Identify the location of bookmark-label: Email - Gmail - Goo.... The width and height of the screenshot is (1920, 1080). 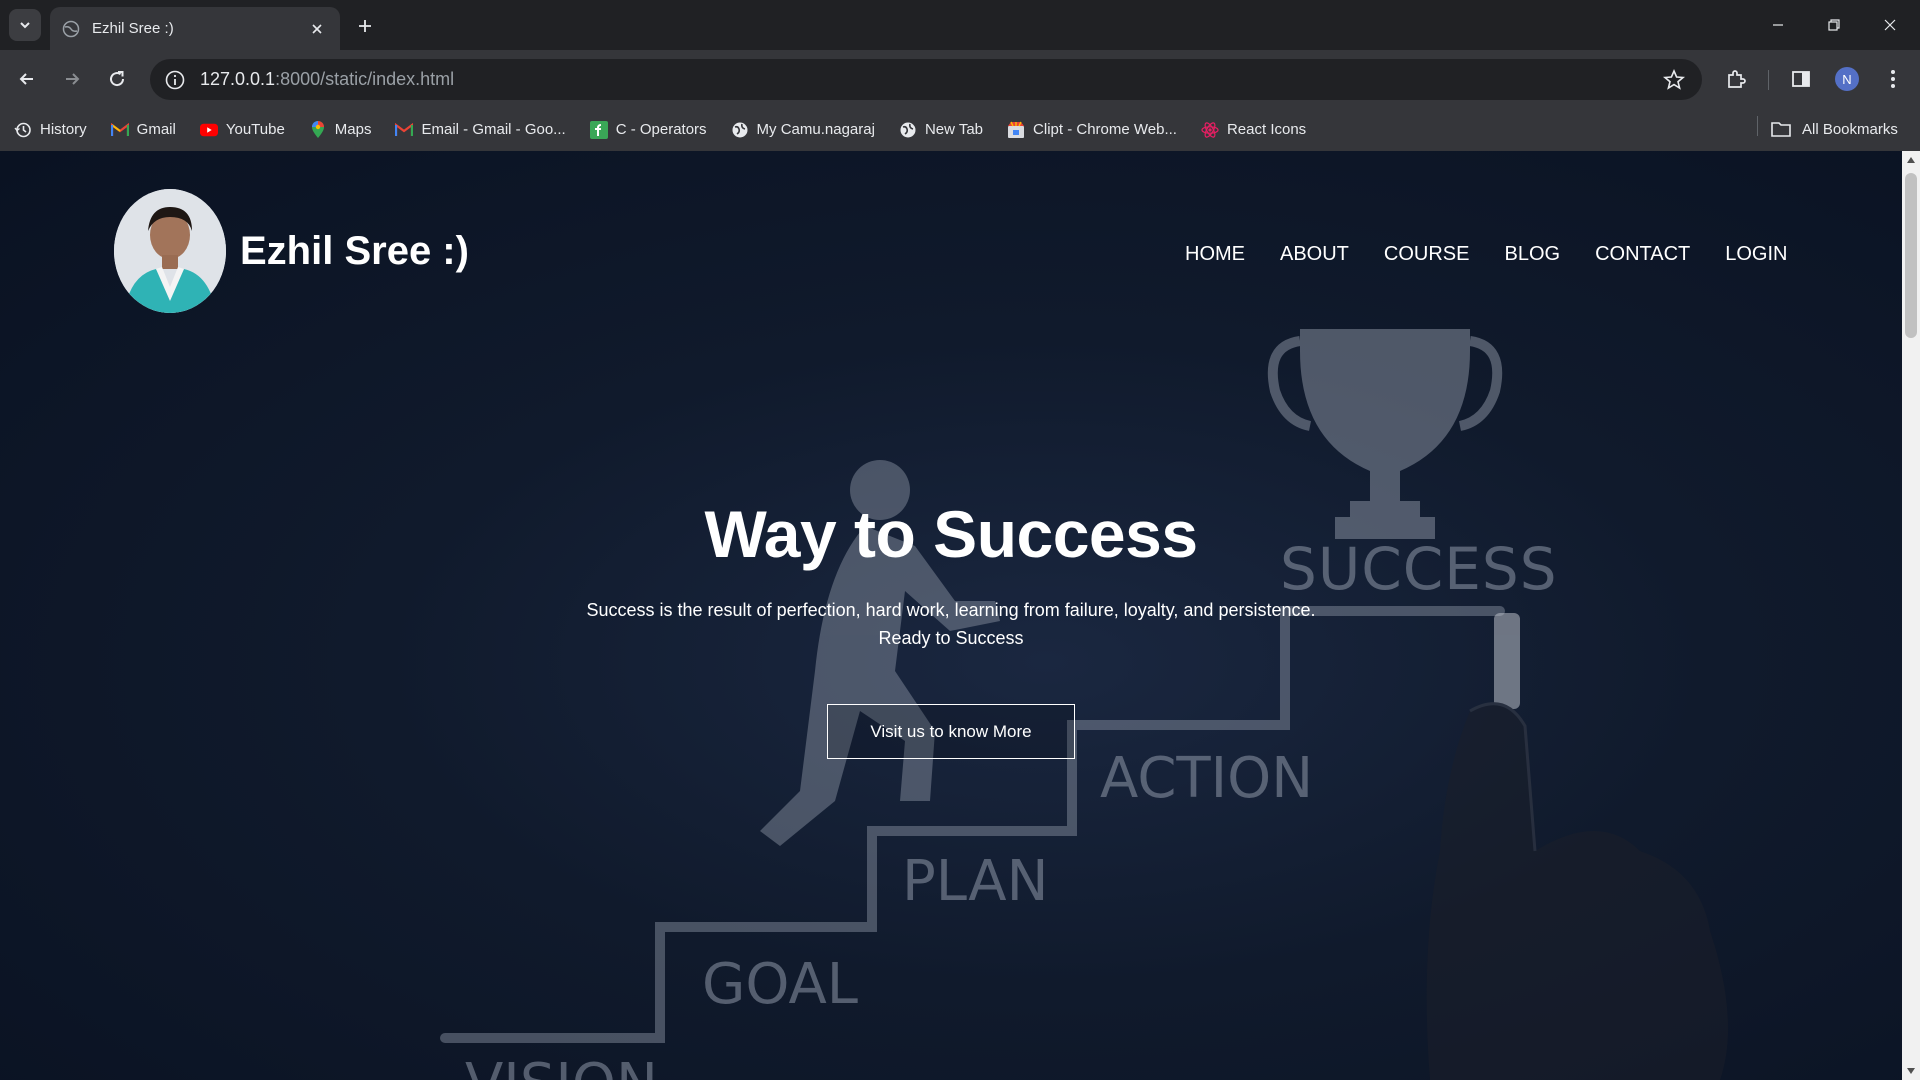
(493, 129).